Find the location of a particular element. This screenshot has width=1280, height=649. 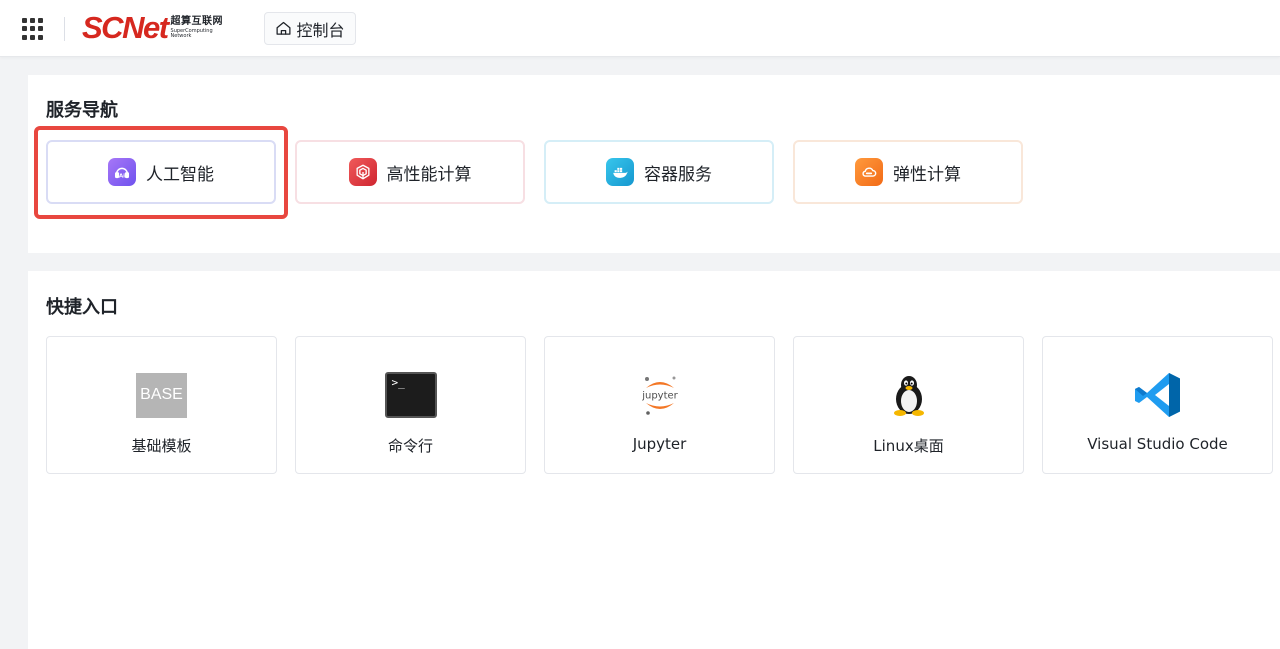

nav-card-hpc-label: 高性能计算 is located at coordinates (429, 174).